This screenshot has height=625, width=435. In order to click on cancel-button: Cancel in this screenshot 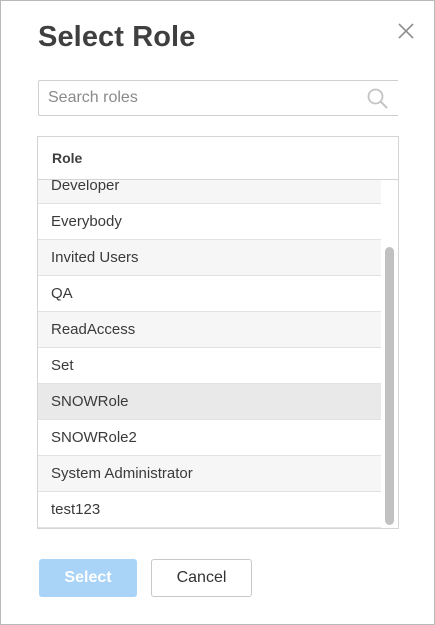, I will do `click(201, 578)`.